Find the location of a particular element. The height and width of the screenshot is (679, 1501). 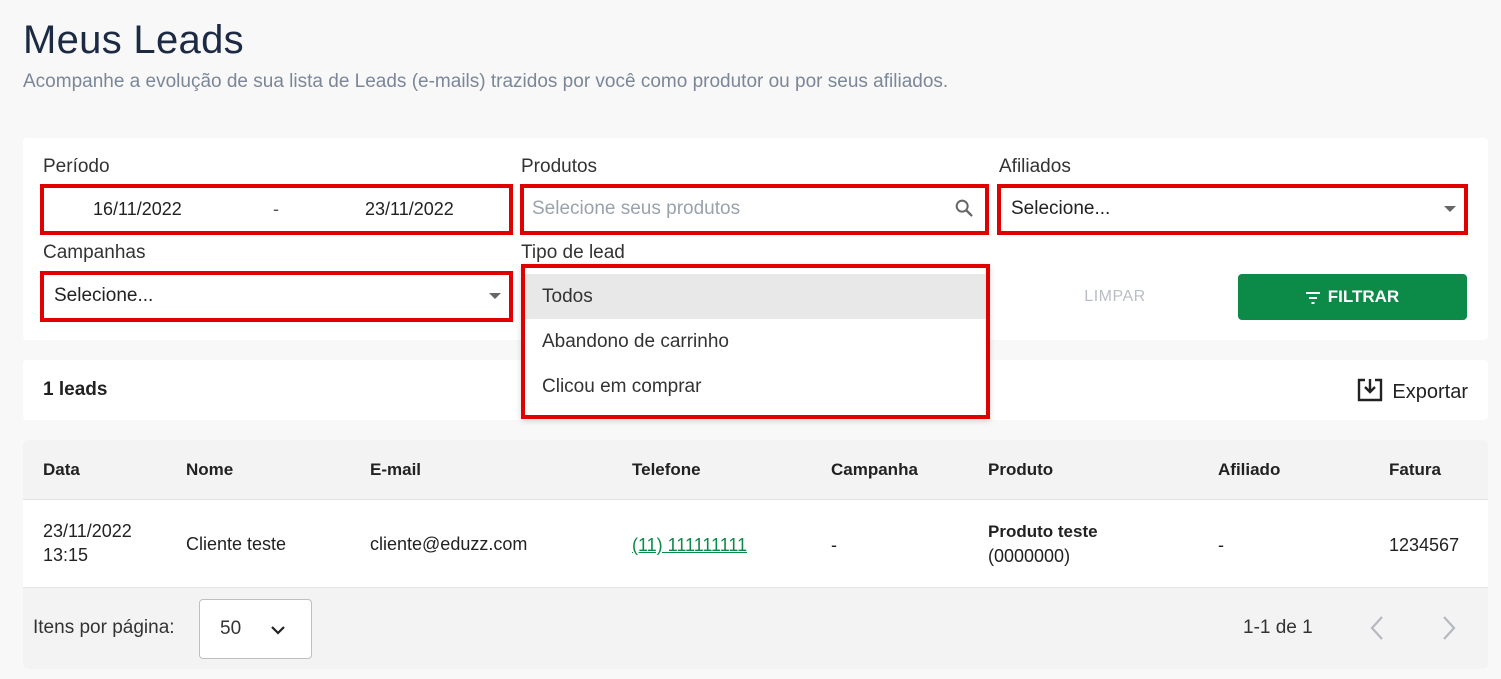

cell-fatura: 1234567 is located at coordinates (1424, 545).